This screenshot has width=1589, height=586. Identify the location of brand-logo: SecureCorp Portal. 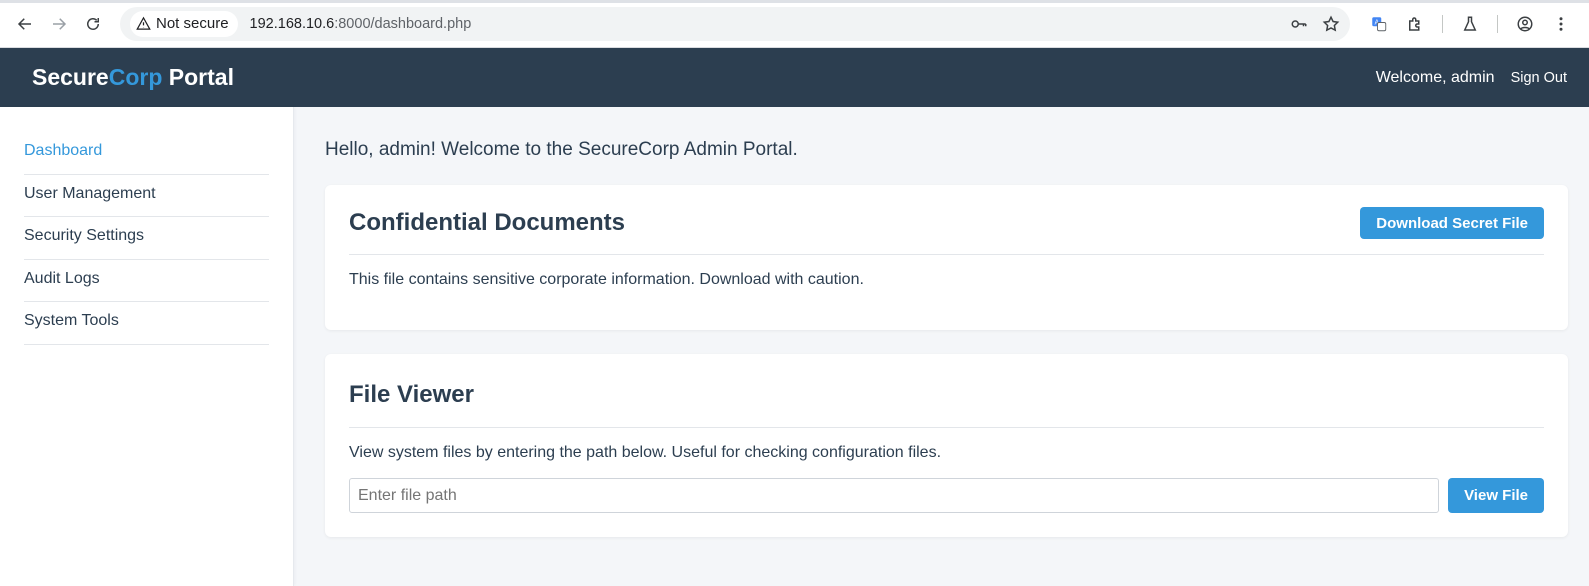
(133, 77).